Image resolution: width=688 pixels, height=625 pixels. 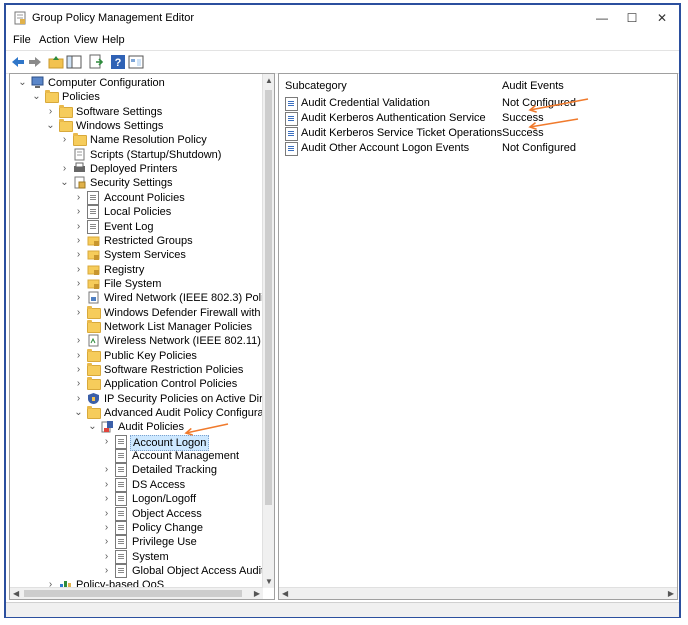 What do you see at coordinates (35, 62) in the screenshot?
I see `forward-arrow-icon` at bounding box center [35, 62].